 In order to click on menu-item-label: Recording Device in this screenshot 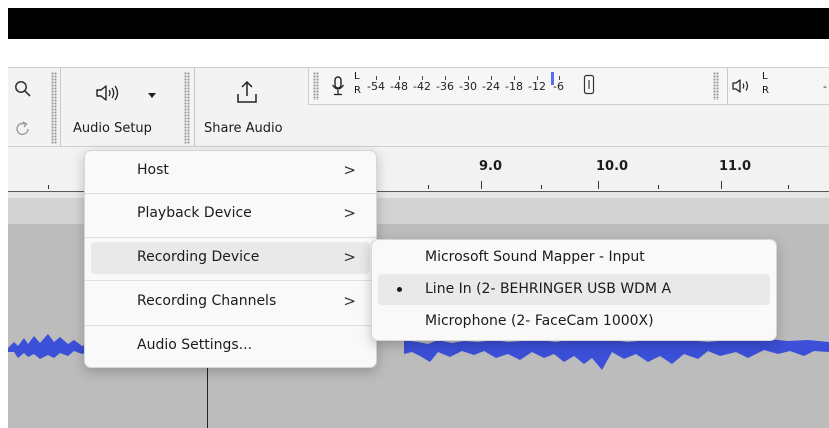, I will do `click(198, 257)`.